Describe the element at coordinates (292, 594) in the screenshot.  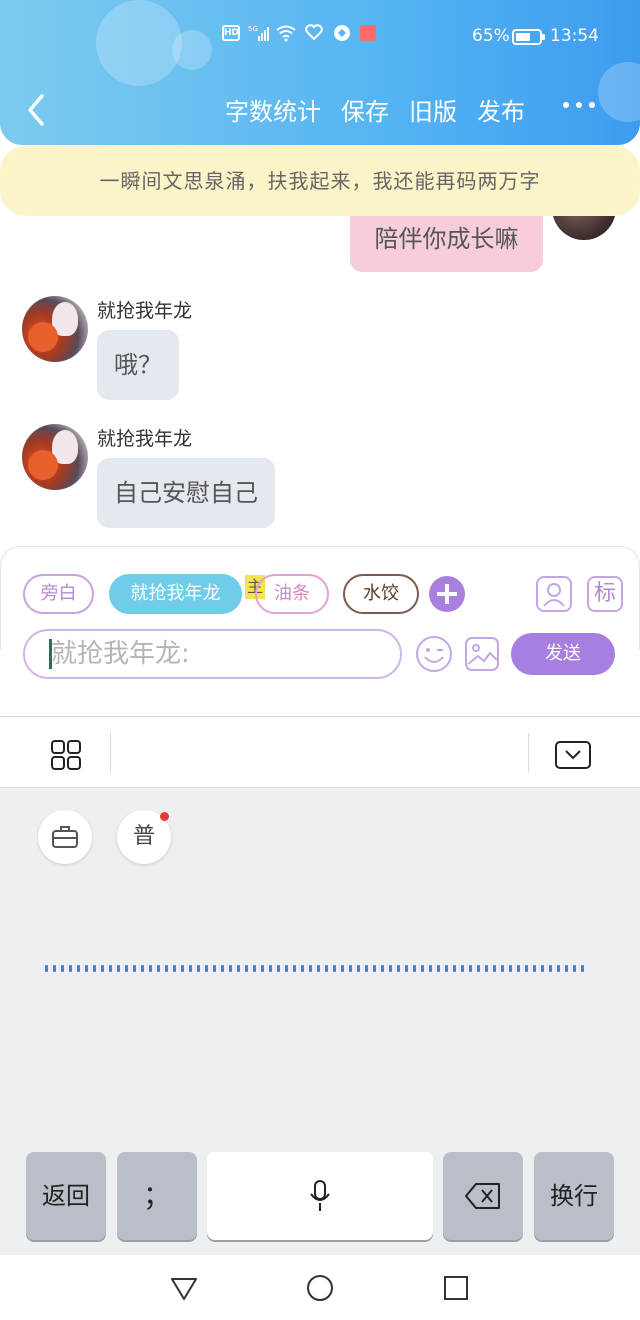
I see `chip-character-youtiao: 油条` at that location.